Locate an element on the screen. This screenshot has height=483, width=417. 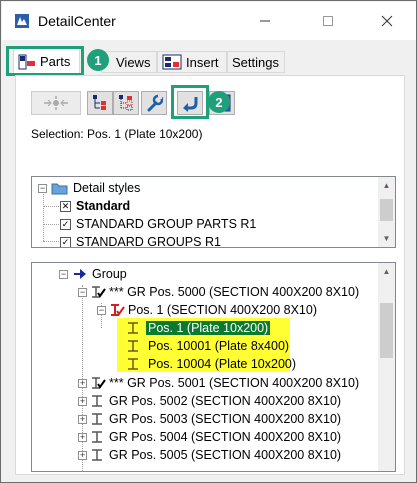
checkbox-icon: ✕ is located at coordinates (65, 206).